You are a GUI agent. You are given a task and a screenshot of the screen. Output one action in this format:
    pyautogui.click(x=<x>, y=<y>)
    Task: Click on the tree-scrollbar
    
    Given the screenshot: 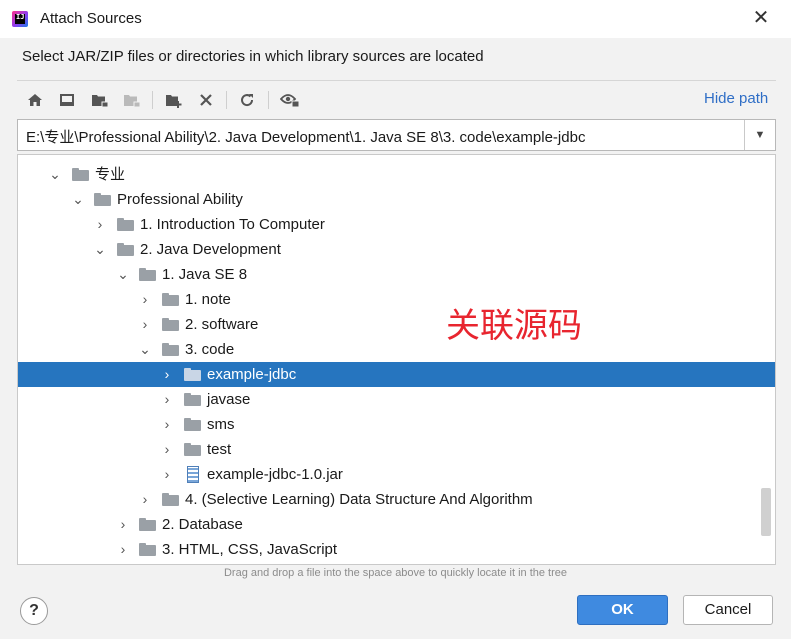 What is the action you would take?
    pyautogui.click(x=766, y=512)
    